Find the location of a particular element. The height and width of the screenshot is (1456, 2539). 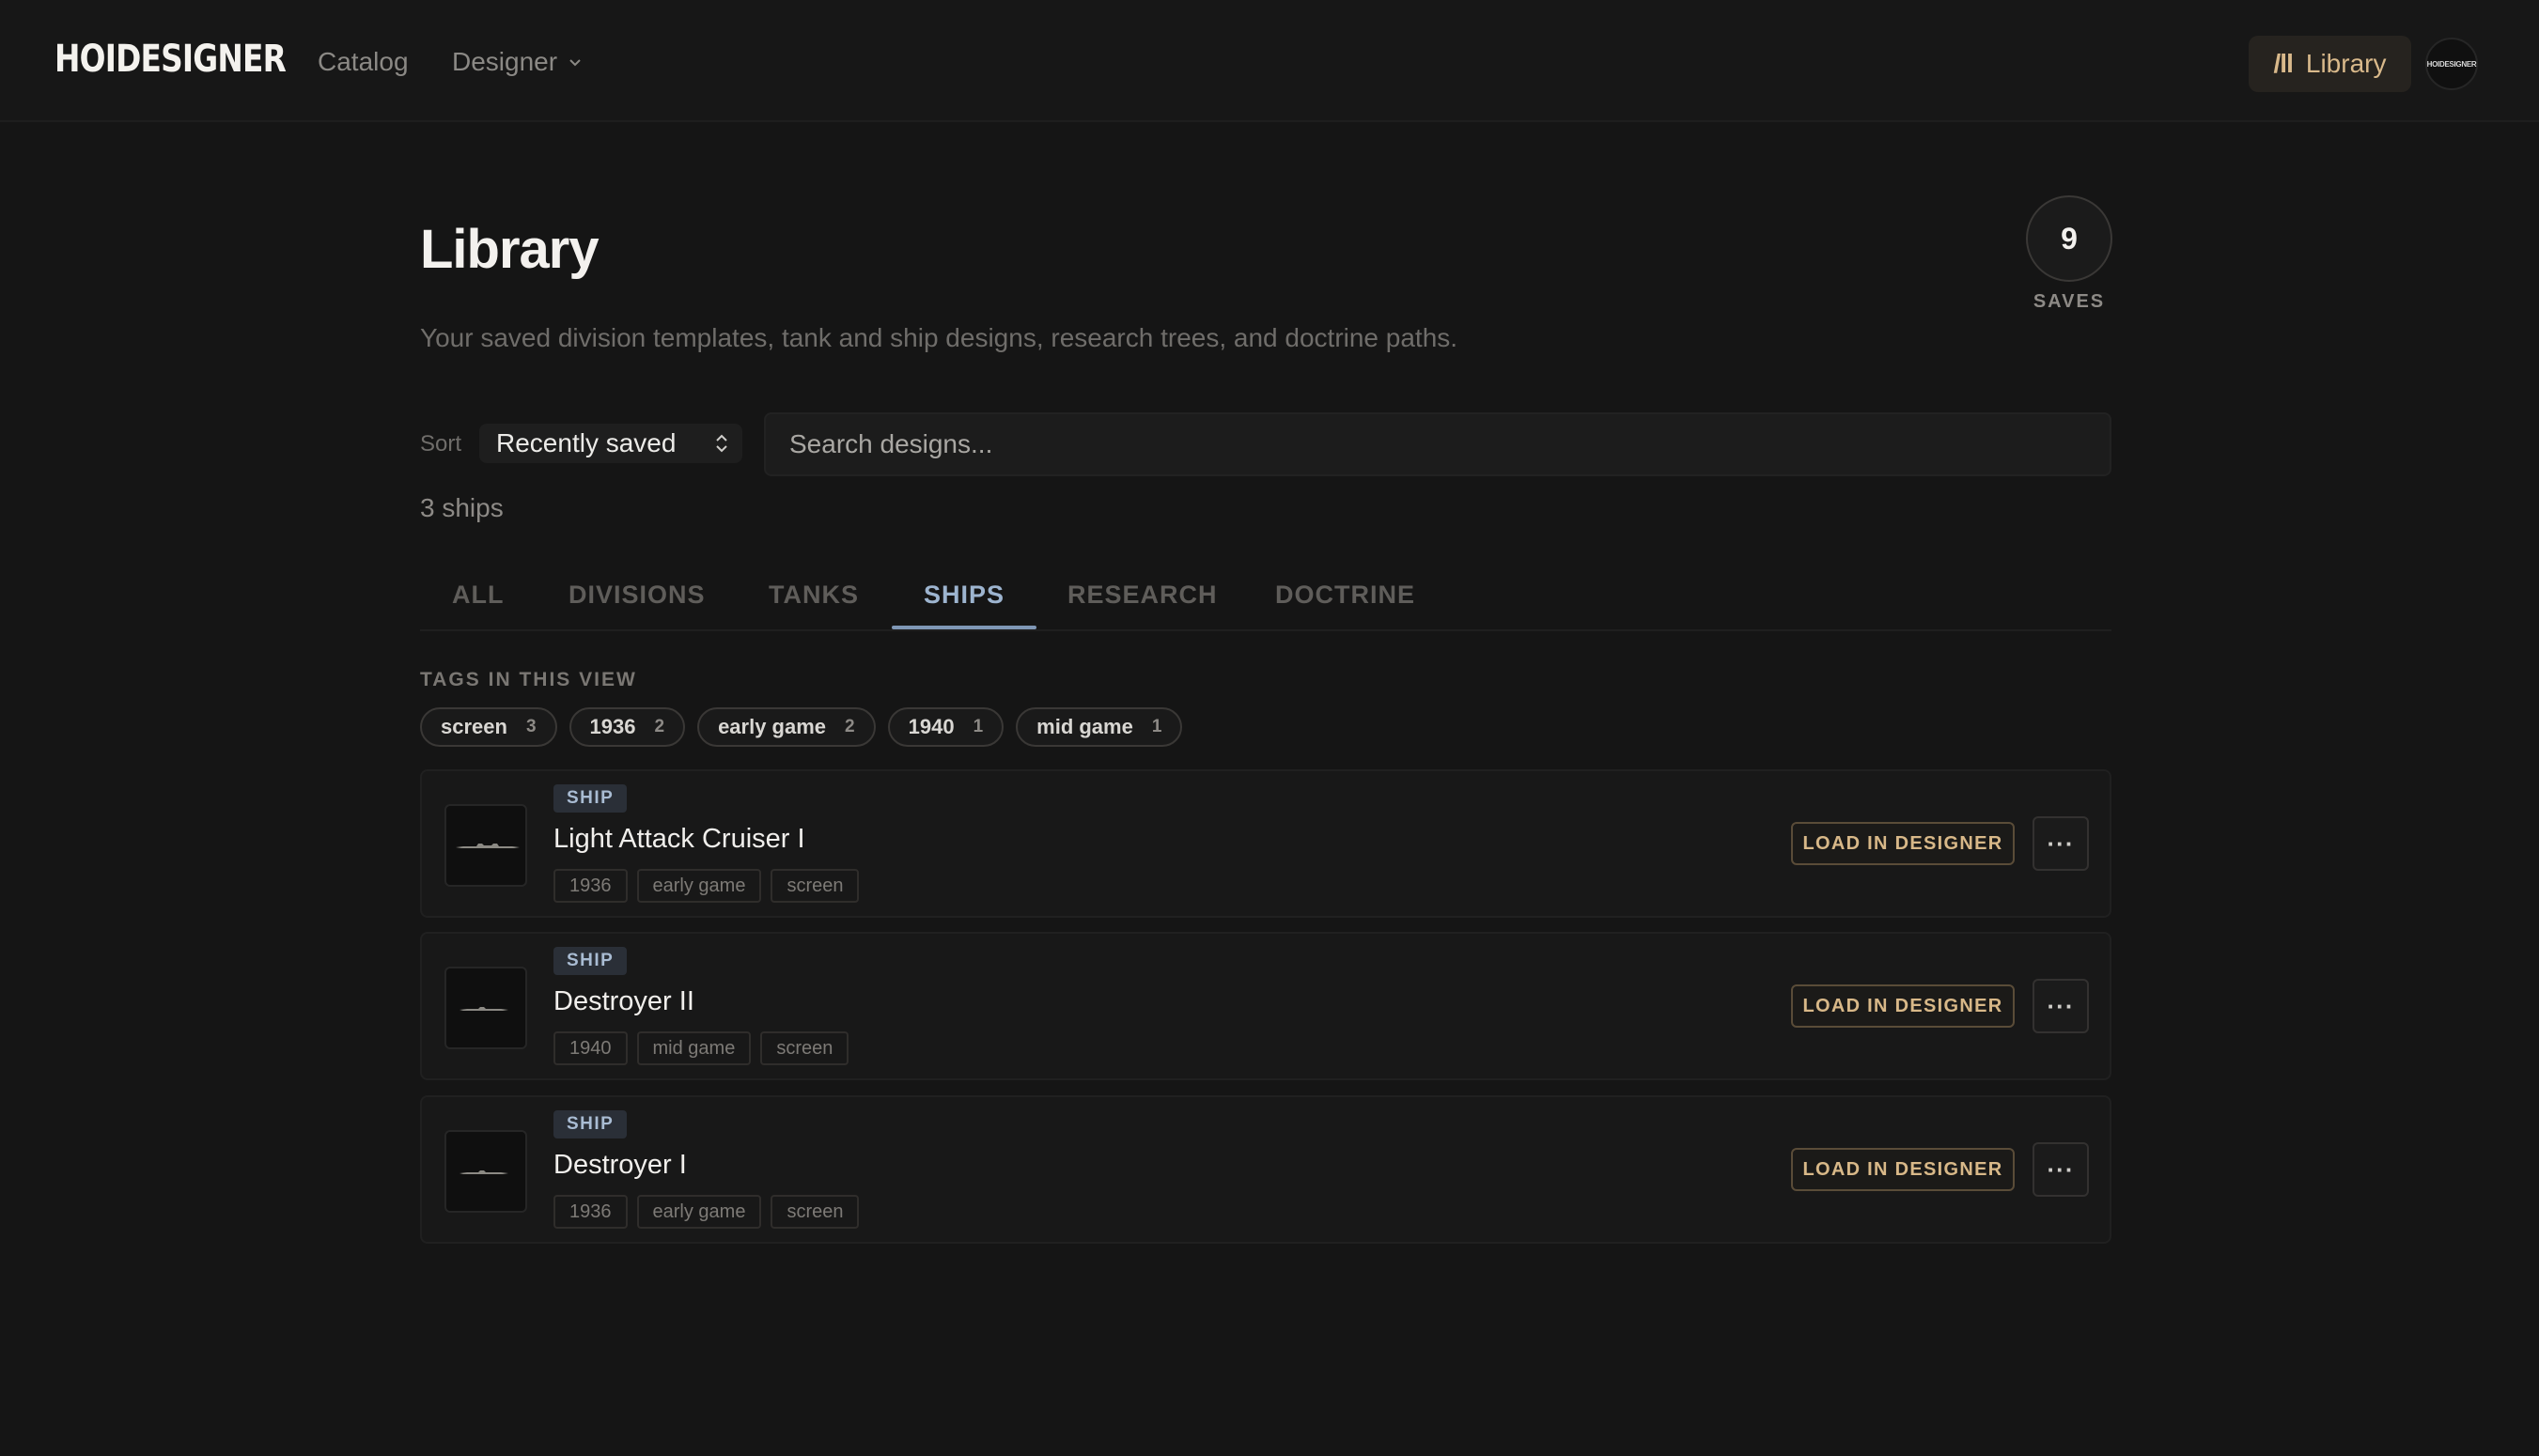

search-input is located at coordinates (1437, 444).